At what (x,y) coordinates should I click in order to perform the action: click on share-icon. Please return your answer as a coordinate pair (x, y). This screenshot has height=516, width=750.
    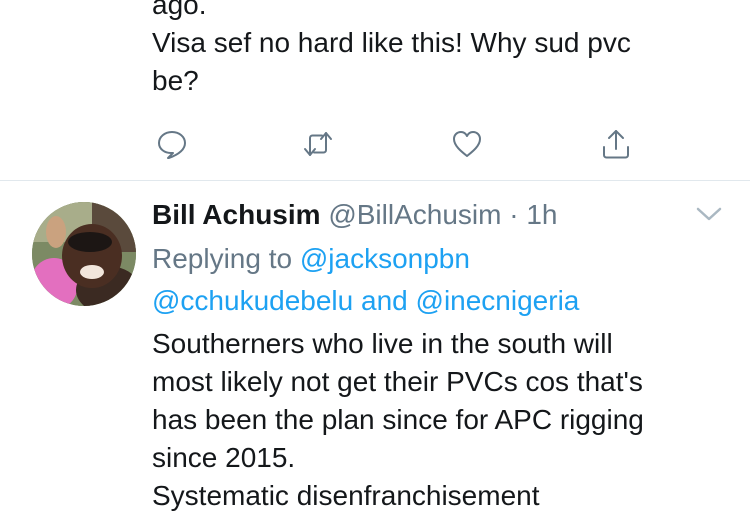
    Looking at the image, I should click on (616, 144).